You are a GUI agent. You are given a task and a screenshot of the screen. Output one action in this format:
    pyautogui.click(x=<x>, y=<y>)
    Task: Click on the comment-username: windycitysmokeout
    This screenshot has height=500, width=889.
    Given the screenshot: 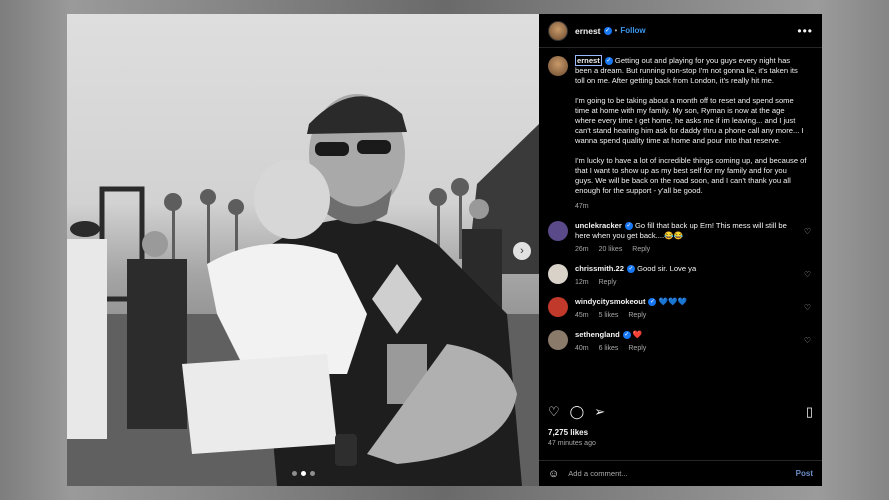 What is the action you would take?
    pyautogui.click(x=610, y=301)
    